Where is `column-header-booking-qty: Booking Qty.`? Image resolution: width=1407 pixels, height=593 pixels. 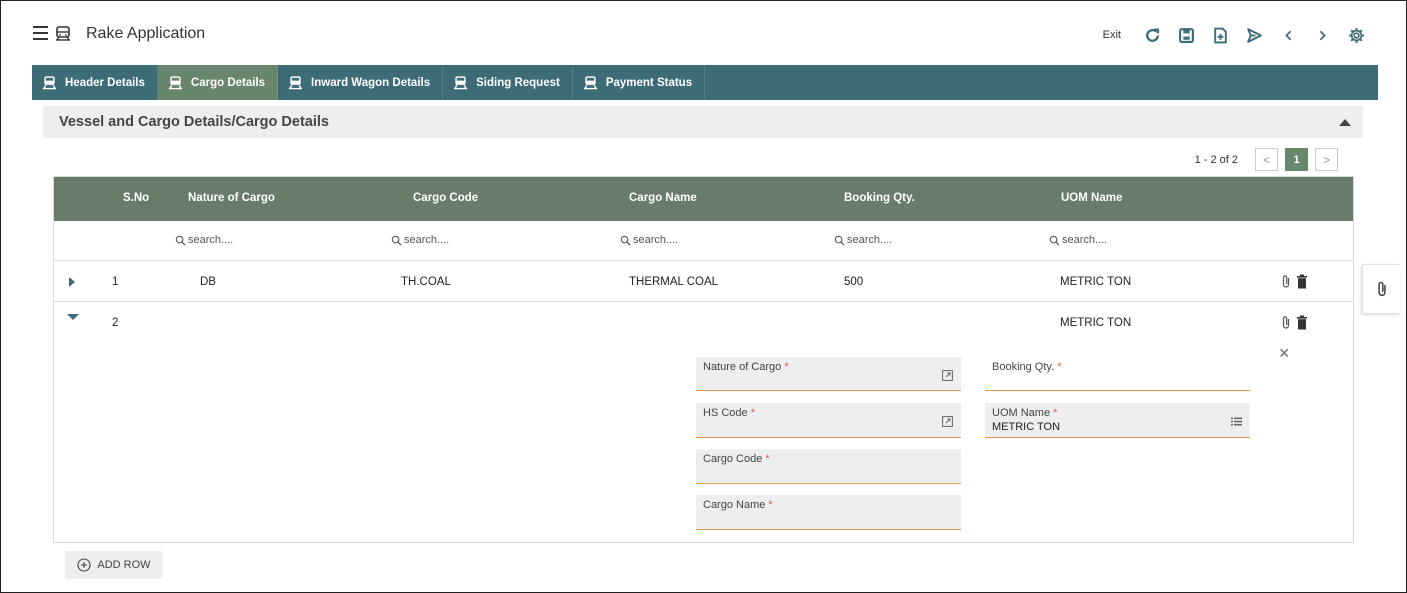
column-header-booking-qty: Booking Qty. is located at coordinates (879, 198).